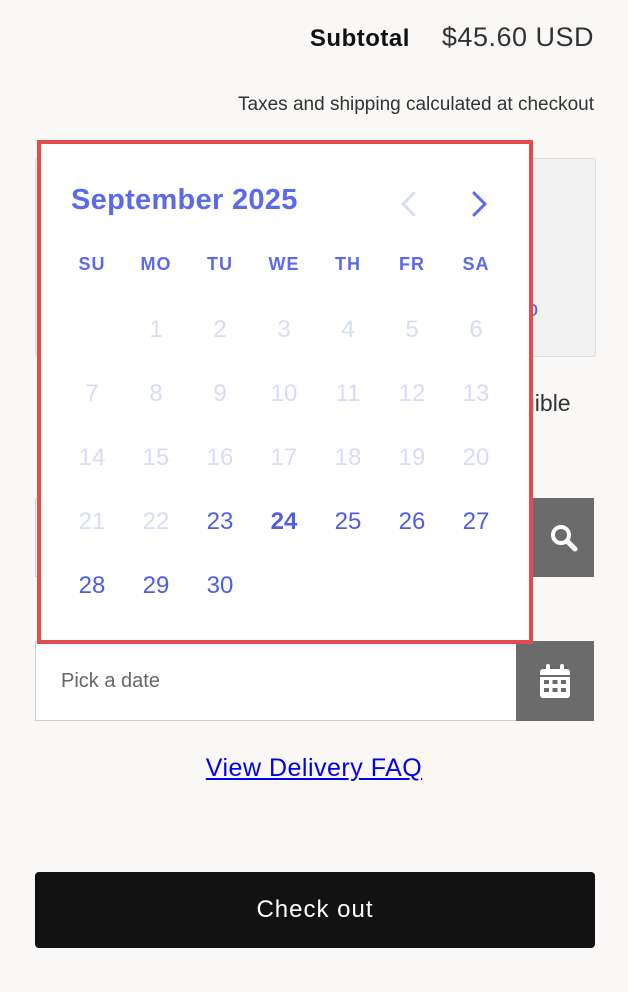  I want to click on calendar-day: 30, so click(220, 586).